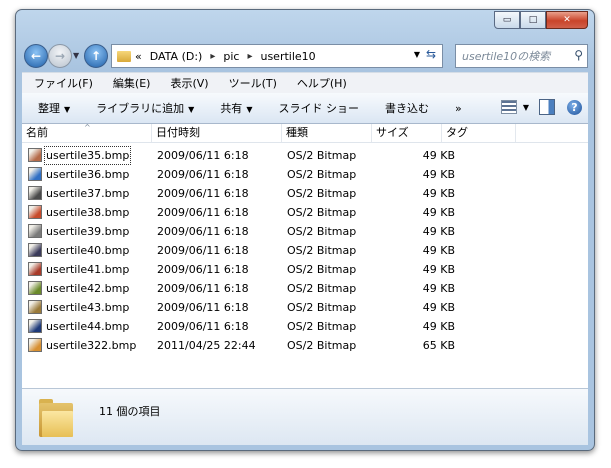  I want to click on file-name: usertile43.bmp, so click(87, 307).